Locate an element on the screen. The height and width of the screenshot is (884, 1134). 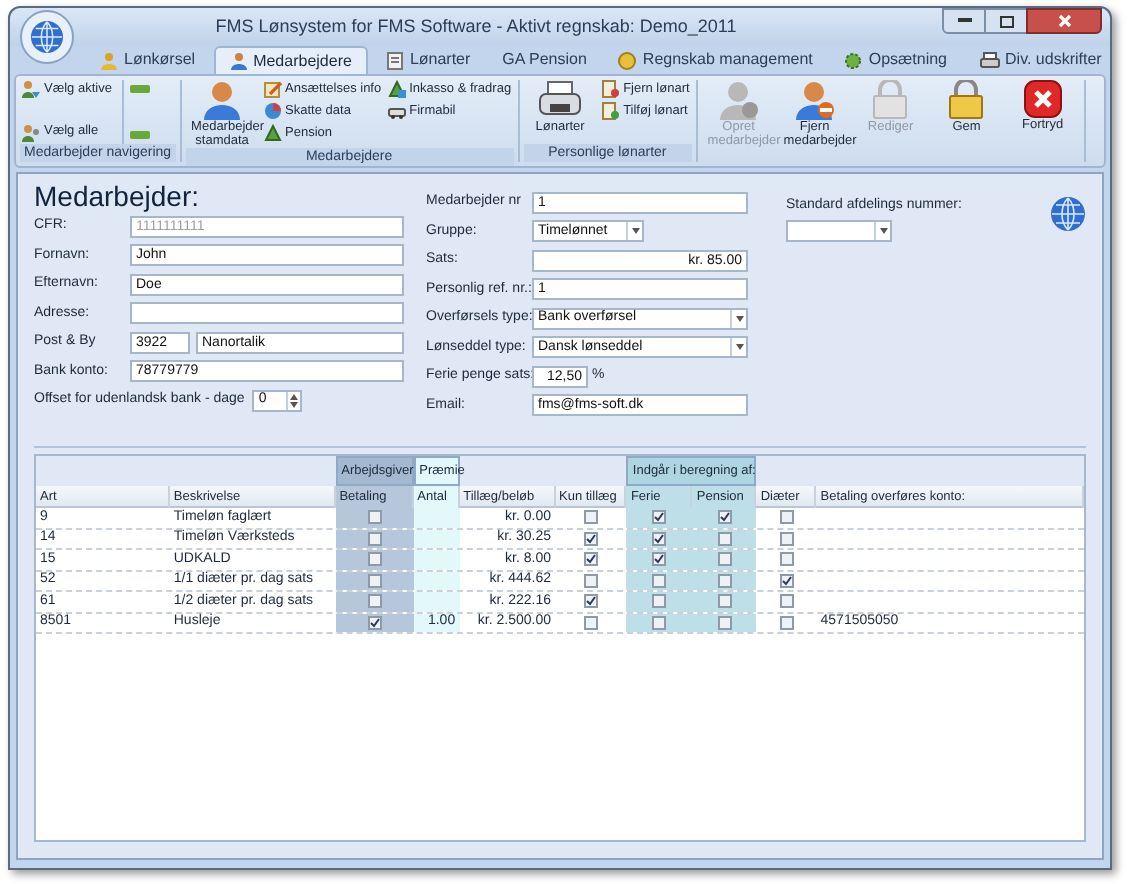
tab: Opsætning is located at coordinates (896, 60).